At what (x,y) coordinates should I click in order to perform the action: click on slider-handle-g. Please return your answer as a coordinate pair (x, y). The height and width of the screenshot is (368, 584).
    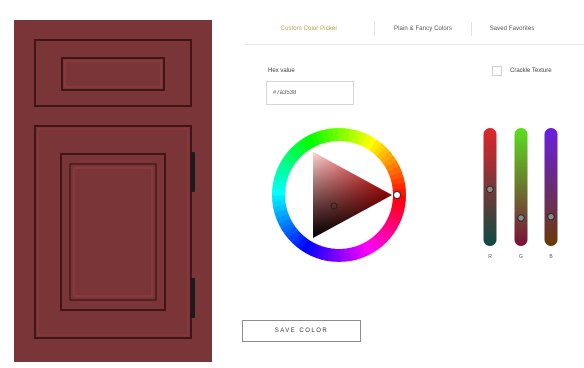
    Looking at the image, I should click on (521, 218).